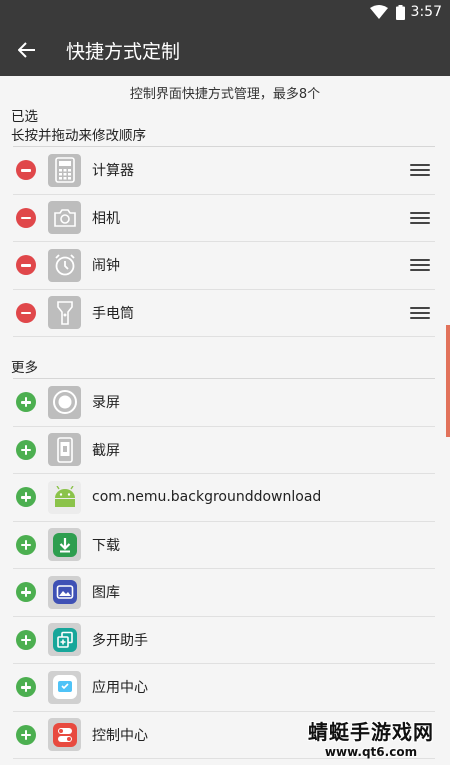 Image resolution: width=450 pixels, height=765 pixels. What do you see at coordinates (224, 688) in the screenshot?
I see `list-item-app-center: 应用中心` at bounding box center [224, 688].